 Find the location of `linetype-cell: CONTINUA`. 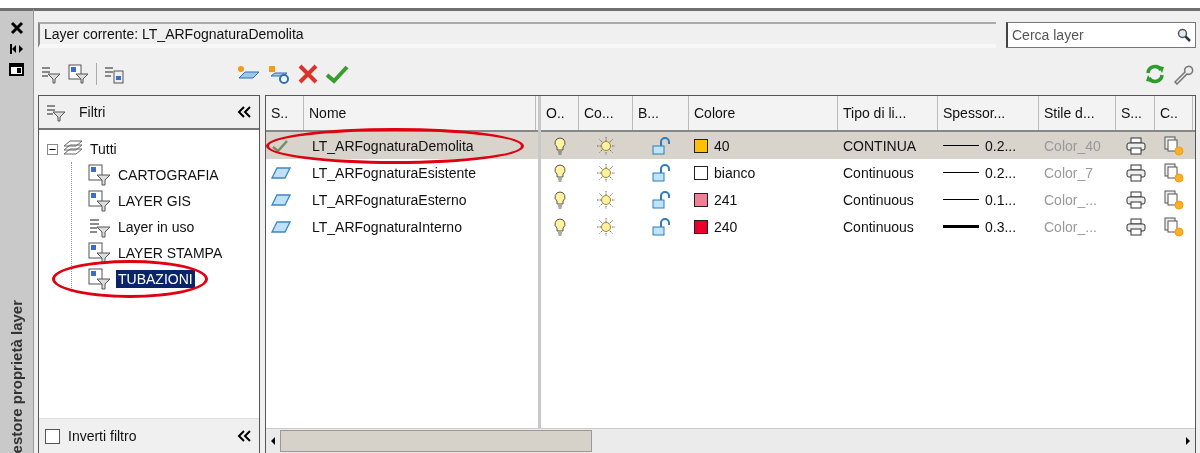

linetype-cell: CONTINUA is located at coordinates (888, 145).